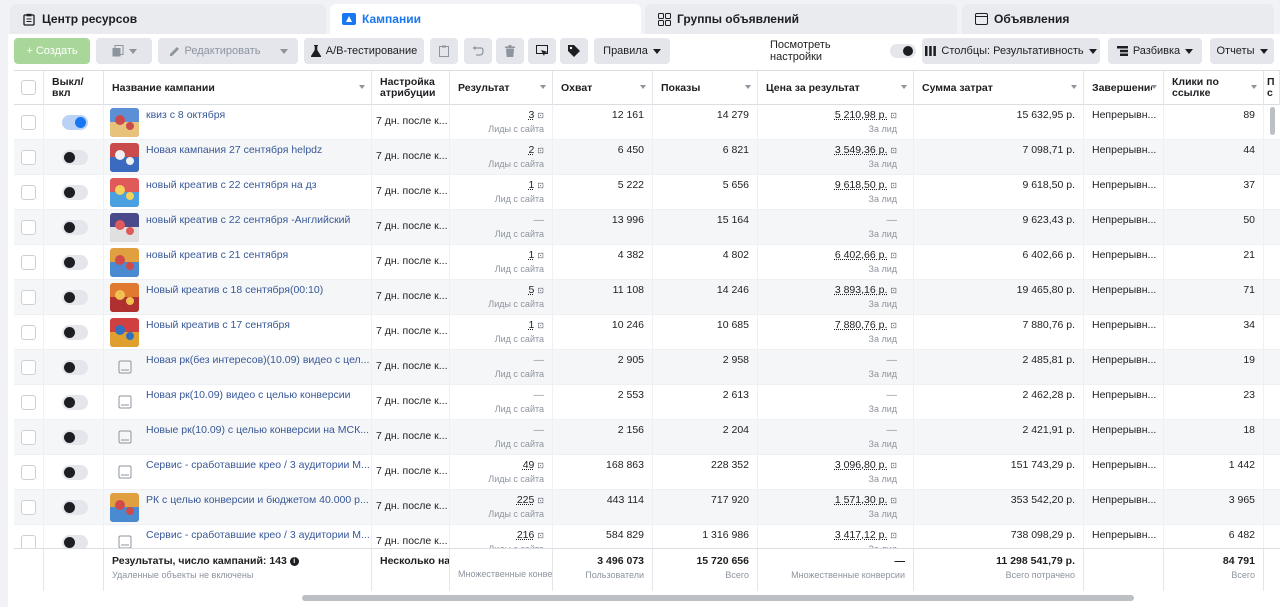 This screenshot has width=1280, height=607. Describe the element at coordinates (526, 500) in the screenshot. I see `result-value: 225` at that location.